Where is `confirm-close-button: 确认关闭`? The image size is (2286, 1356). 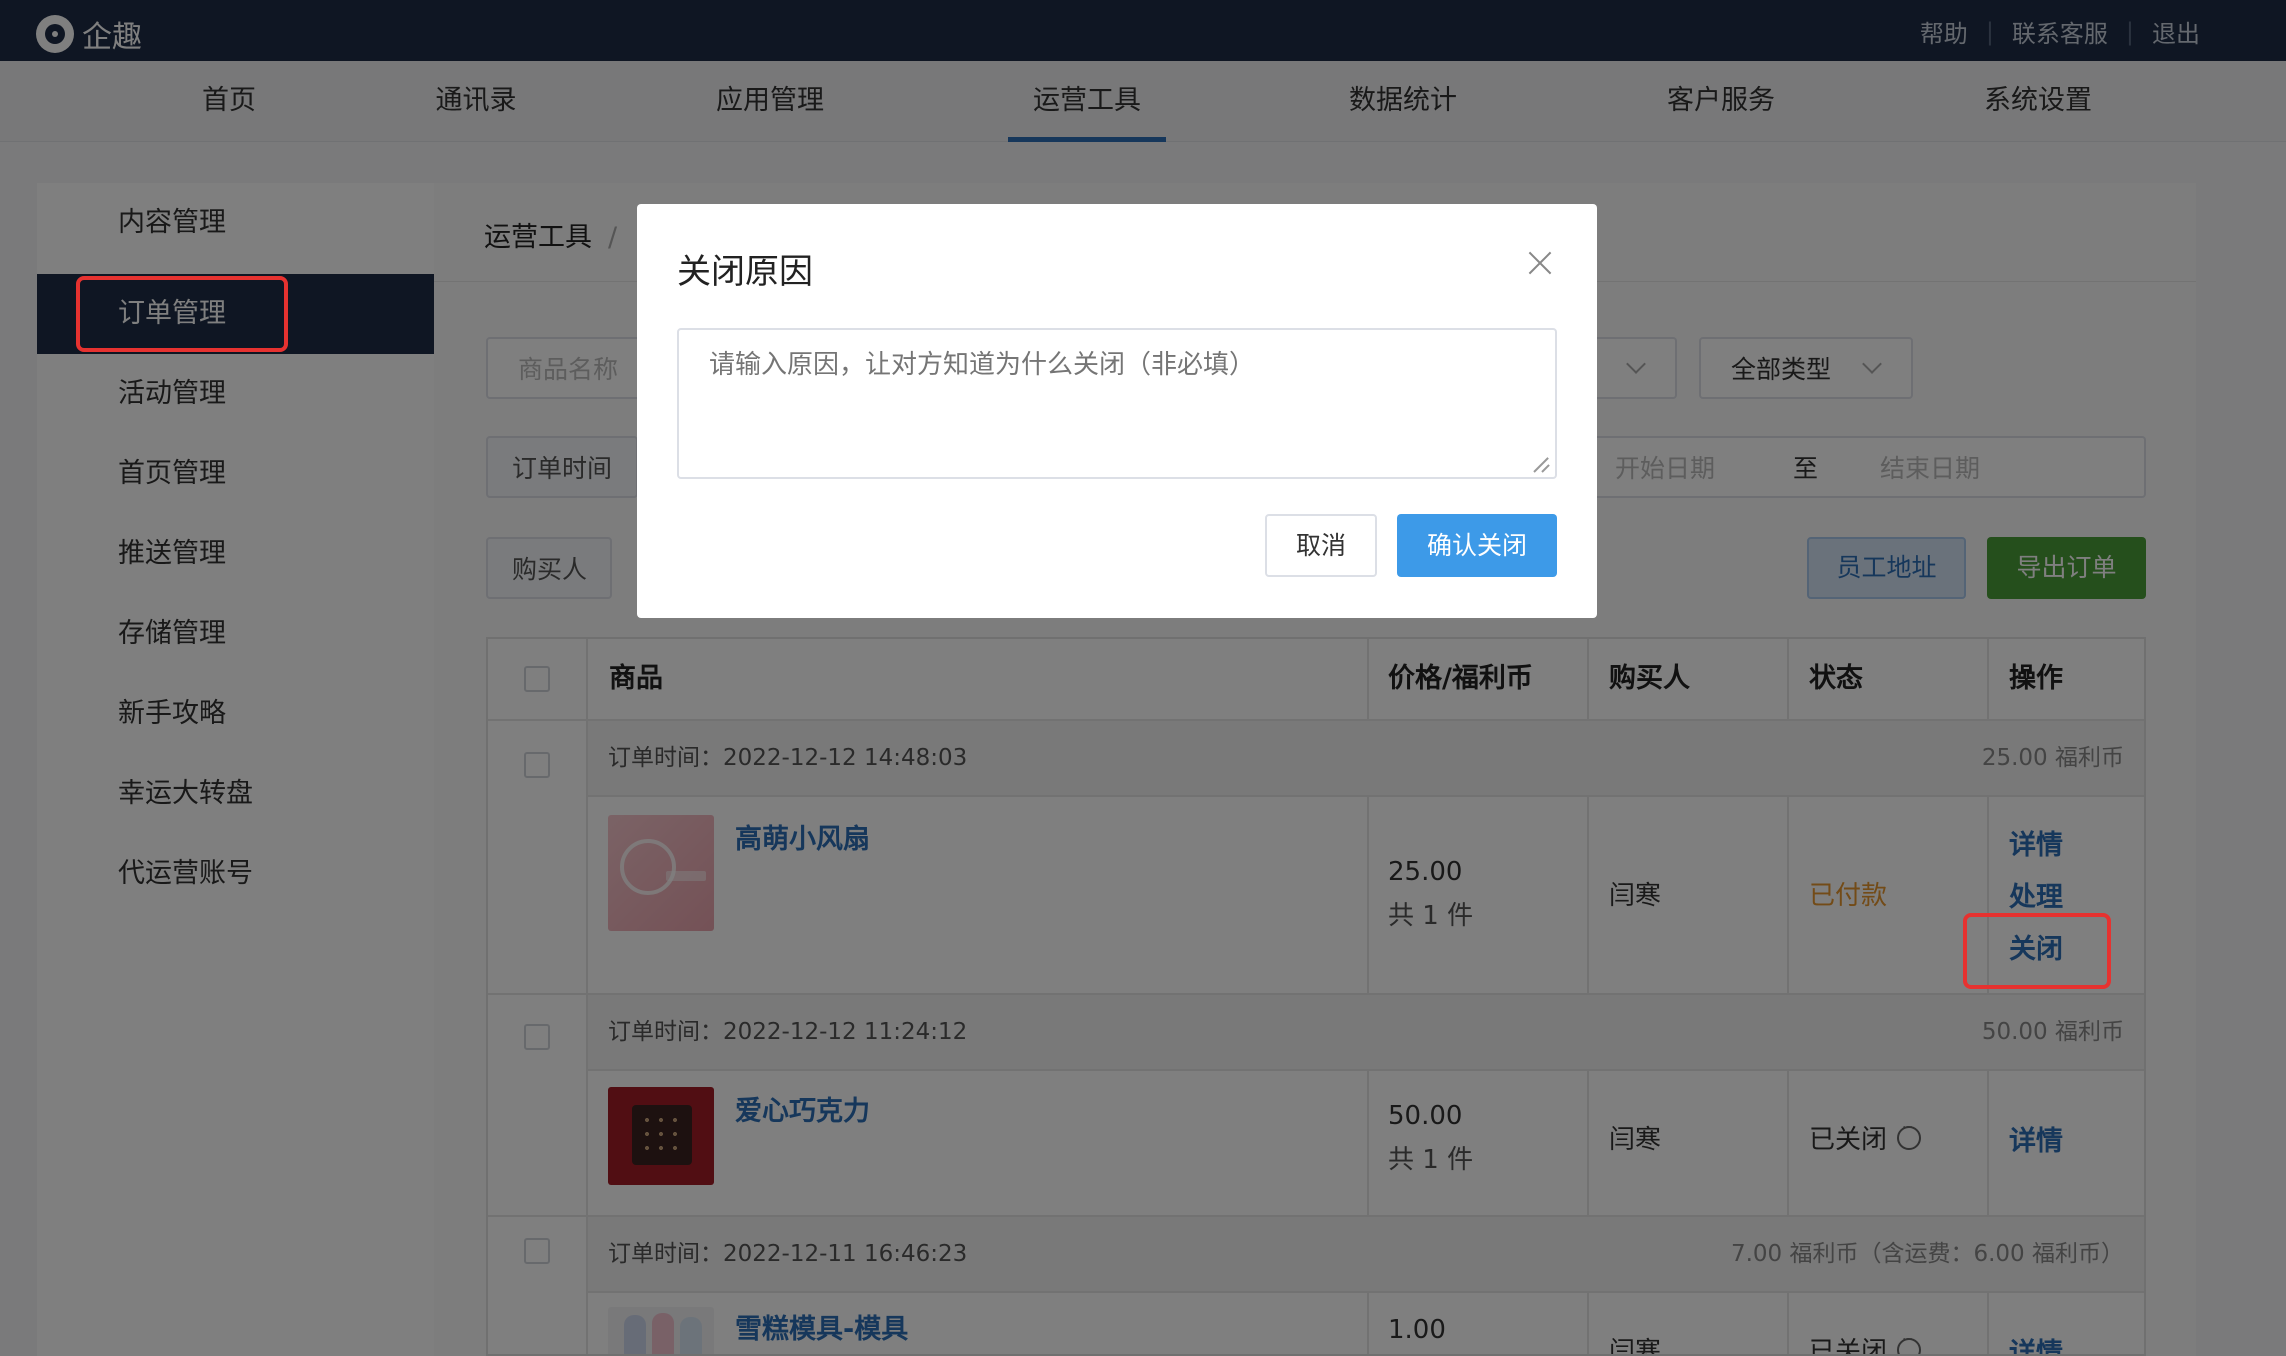 confirm-close-button: 确认关闭 is located at coordinates (1477, 545).